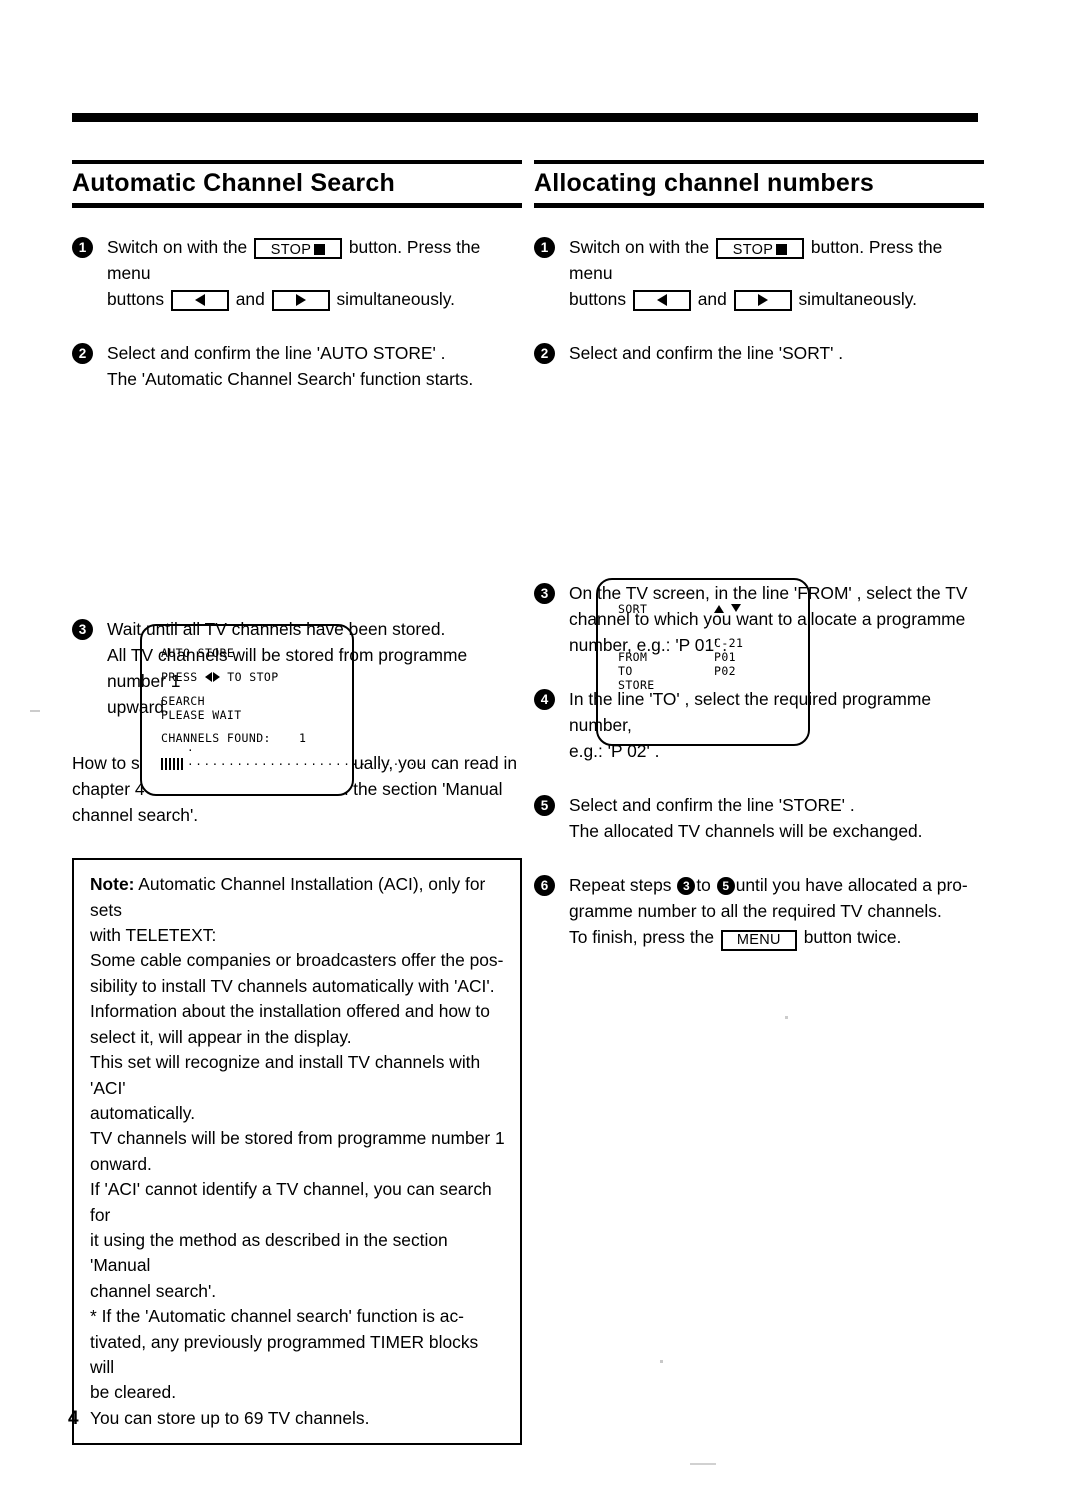 This screenshot has width=1080, height=1505. I want to click on step-number-4: 4, so click(544, 700).